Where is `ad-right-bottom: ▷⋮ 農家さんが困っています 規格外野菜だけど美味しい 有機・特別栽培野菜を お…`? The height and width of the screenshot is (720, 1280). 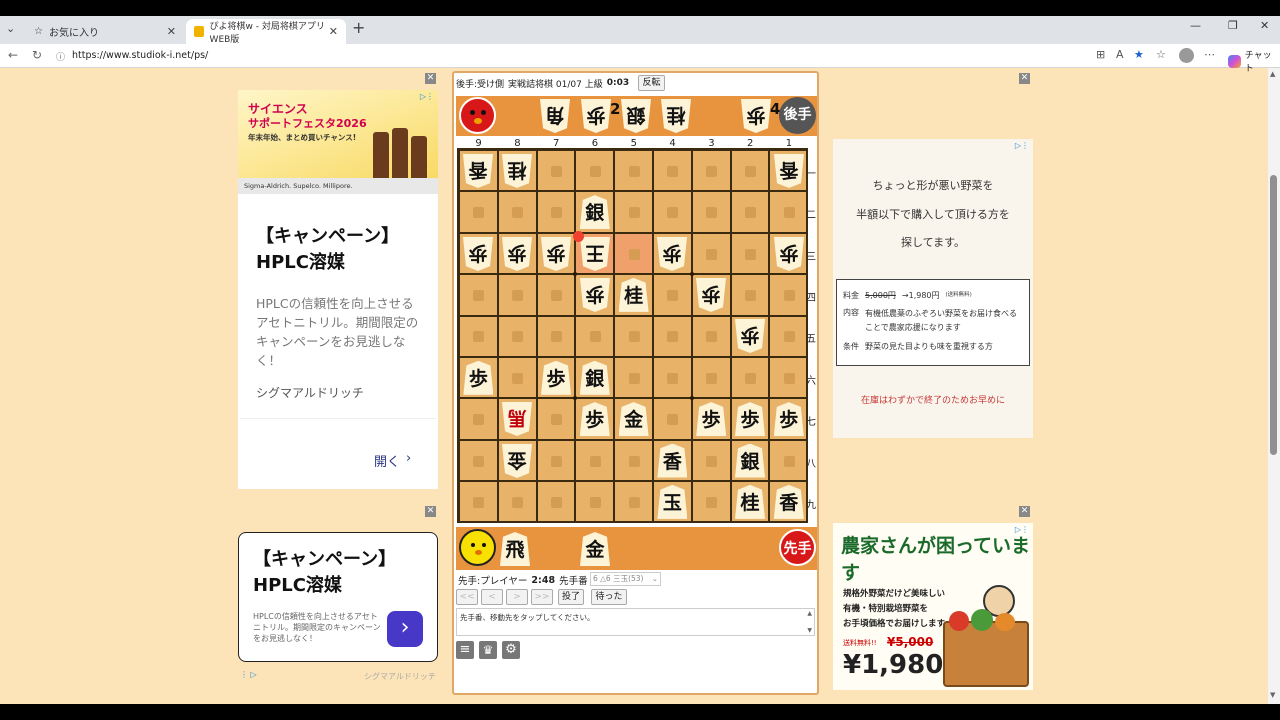 ad-right-bottom: ▷⋮ 農家さんが困っています 規格外野菜だけど美味しい 有機・特別栽培野菜を お… is located at coordinates (933, 606).